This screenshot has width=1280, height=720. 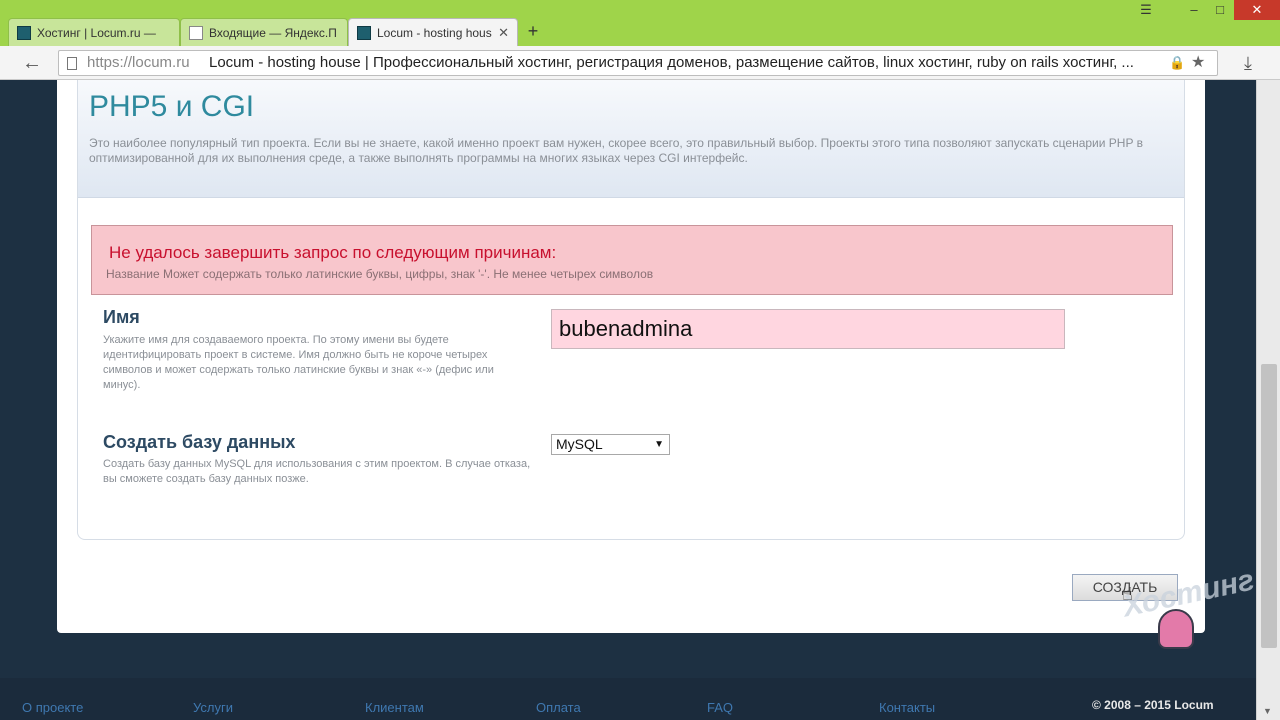 I want to click on footer-link-faq: FAQ, so click(x=720, y=707).